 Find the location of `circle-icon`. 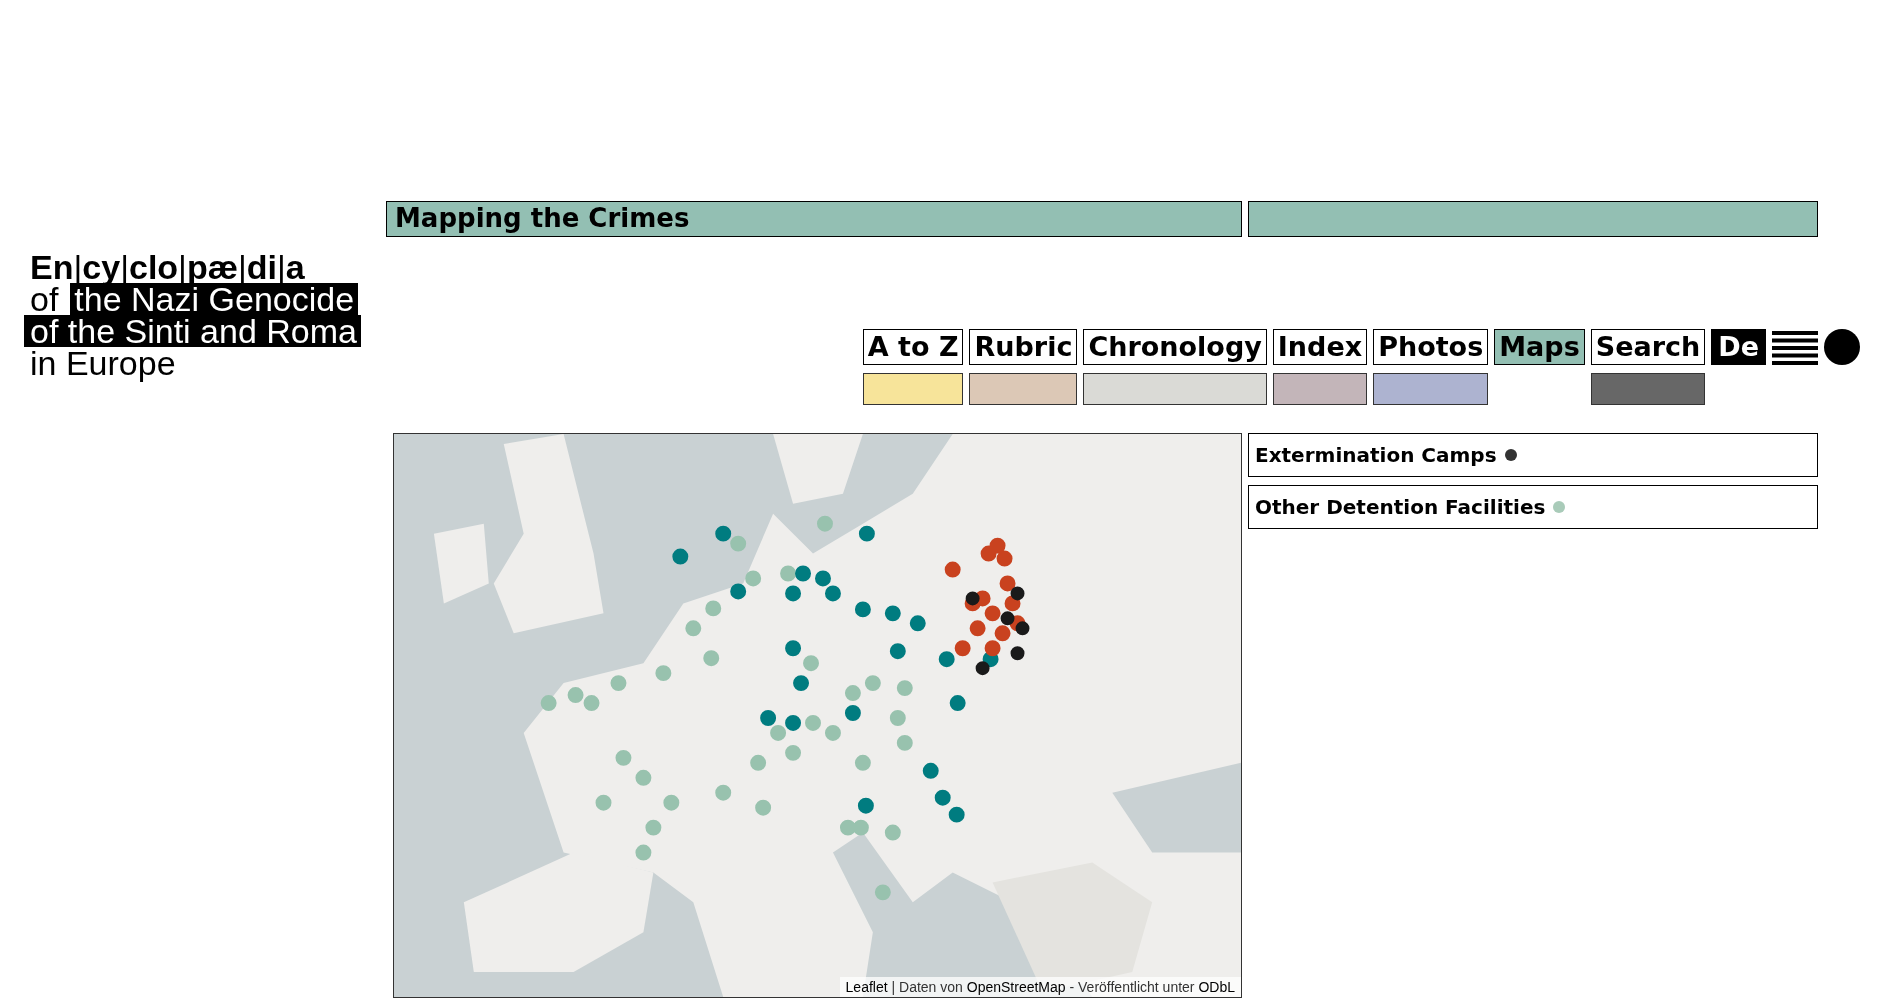

circle-icon is located at coordinates (1842, 347).